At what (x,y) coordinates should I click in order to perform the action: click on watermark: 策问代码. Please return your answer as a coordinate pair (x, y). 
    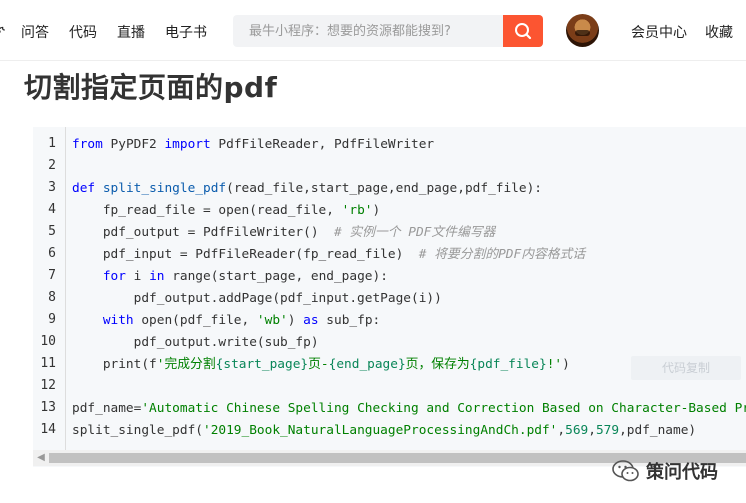
    Looking at the image, I should click on (665, 471).